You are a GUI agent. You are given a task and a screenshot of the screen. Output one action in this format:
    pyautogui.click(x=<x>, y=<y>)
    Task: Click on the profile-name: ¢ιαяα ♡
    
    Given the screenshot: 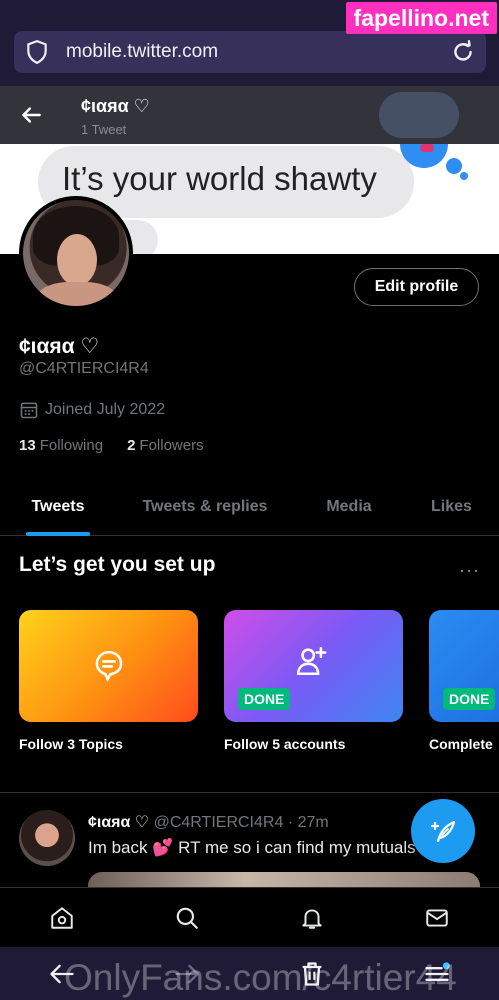 What is the action you would take?
    pyautogui.click(x=59, y=346)
    